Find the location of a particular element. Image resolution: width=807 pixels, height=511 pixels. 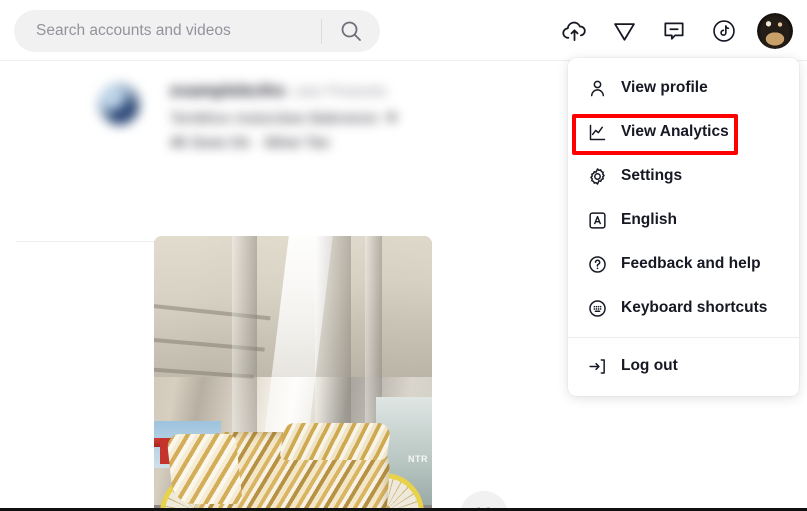

search-bar is located at coordinates (197, 31).